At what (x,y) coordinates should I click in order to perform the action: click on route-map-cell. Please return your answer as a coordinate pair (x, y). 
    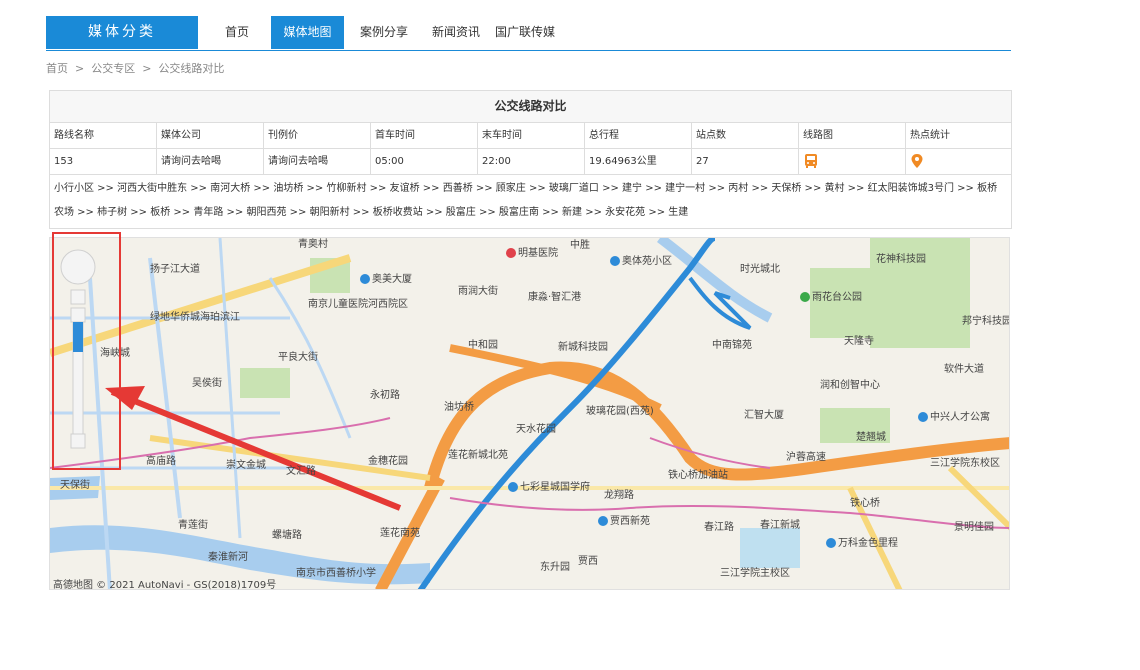
    Looking at the image, I should click on (852, 161).